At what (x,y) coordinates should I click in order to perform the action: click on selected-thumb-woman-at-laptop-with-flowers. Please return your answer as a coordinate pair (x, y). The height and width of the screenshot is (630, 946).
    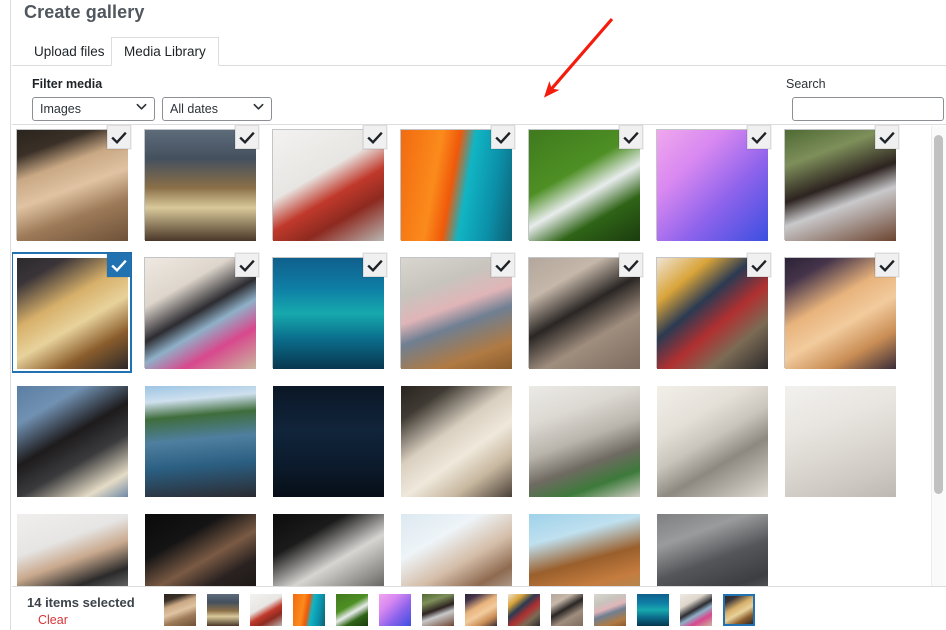
    Looking at the image, I should click on (696, 610).